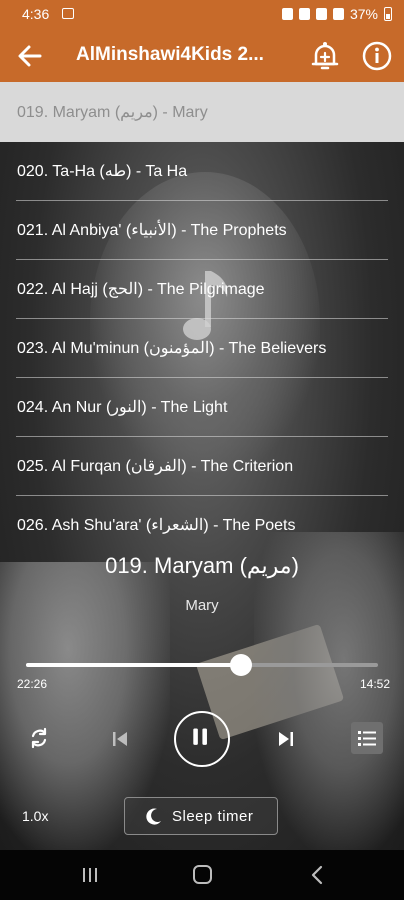  What do you see at coordinates (321, 14) in the screenshot?
I see `wifi-icon` at bounding box center [321, 14].